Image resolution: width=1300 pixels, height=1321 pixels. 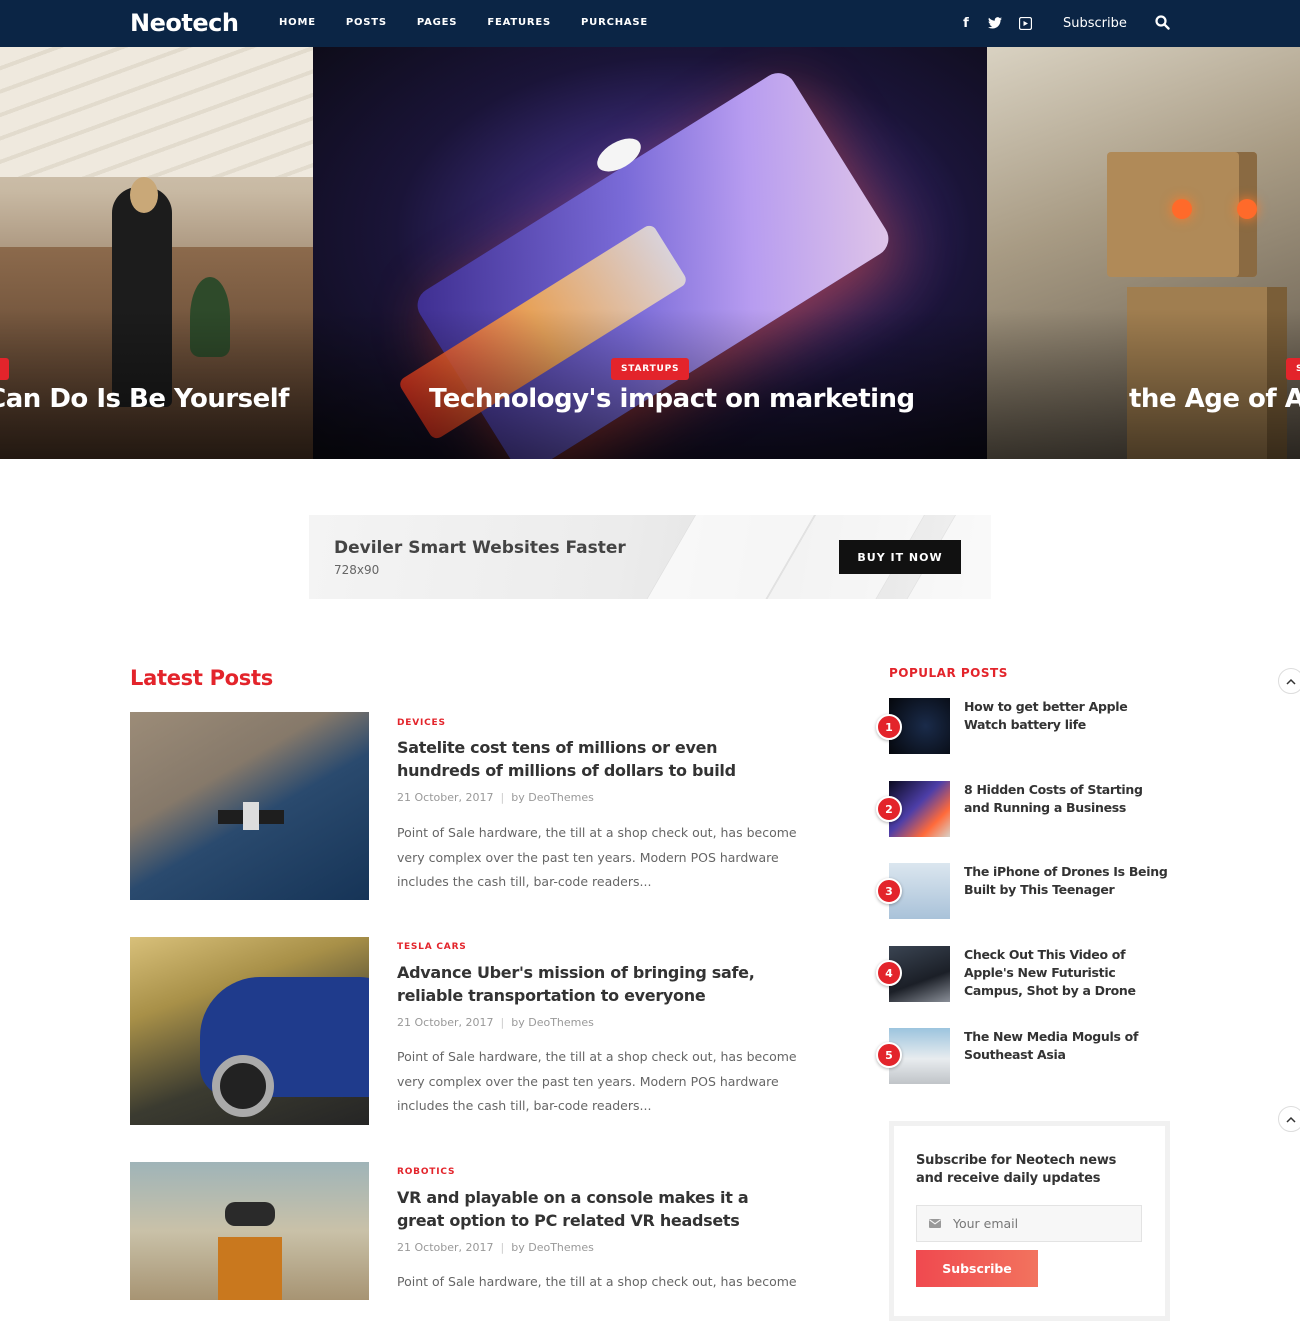 What do you see at coordinates (1214, 399) in the screenshot?
I see `hero-right-title: the Age of Art` at bounding box center [1214, 399].